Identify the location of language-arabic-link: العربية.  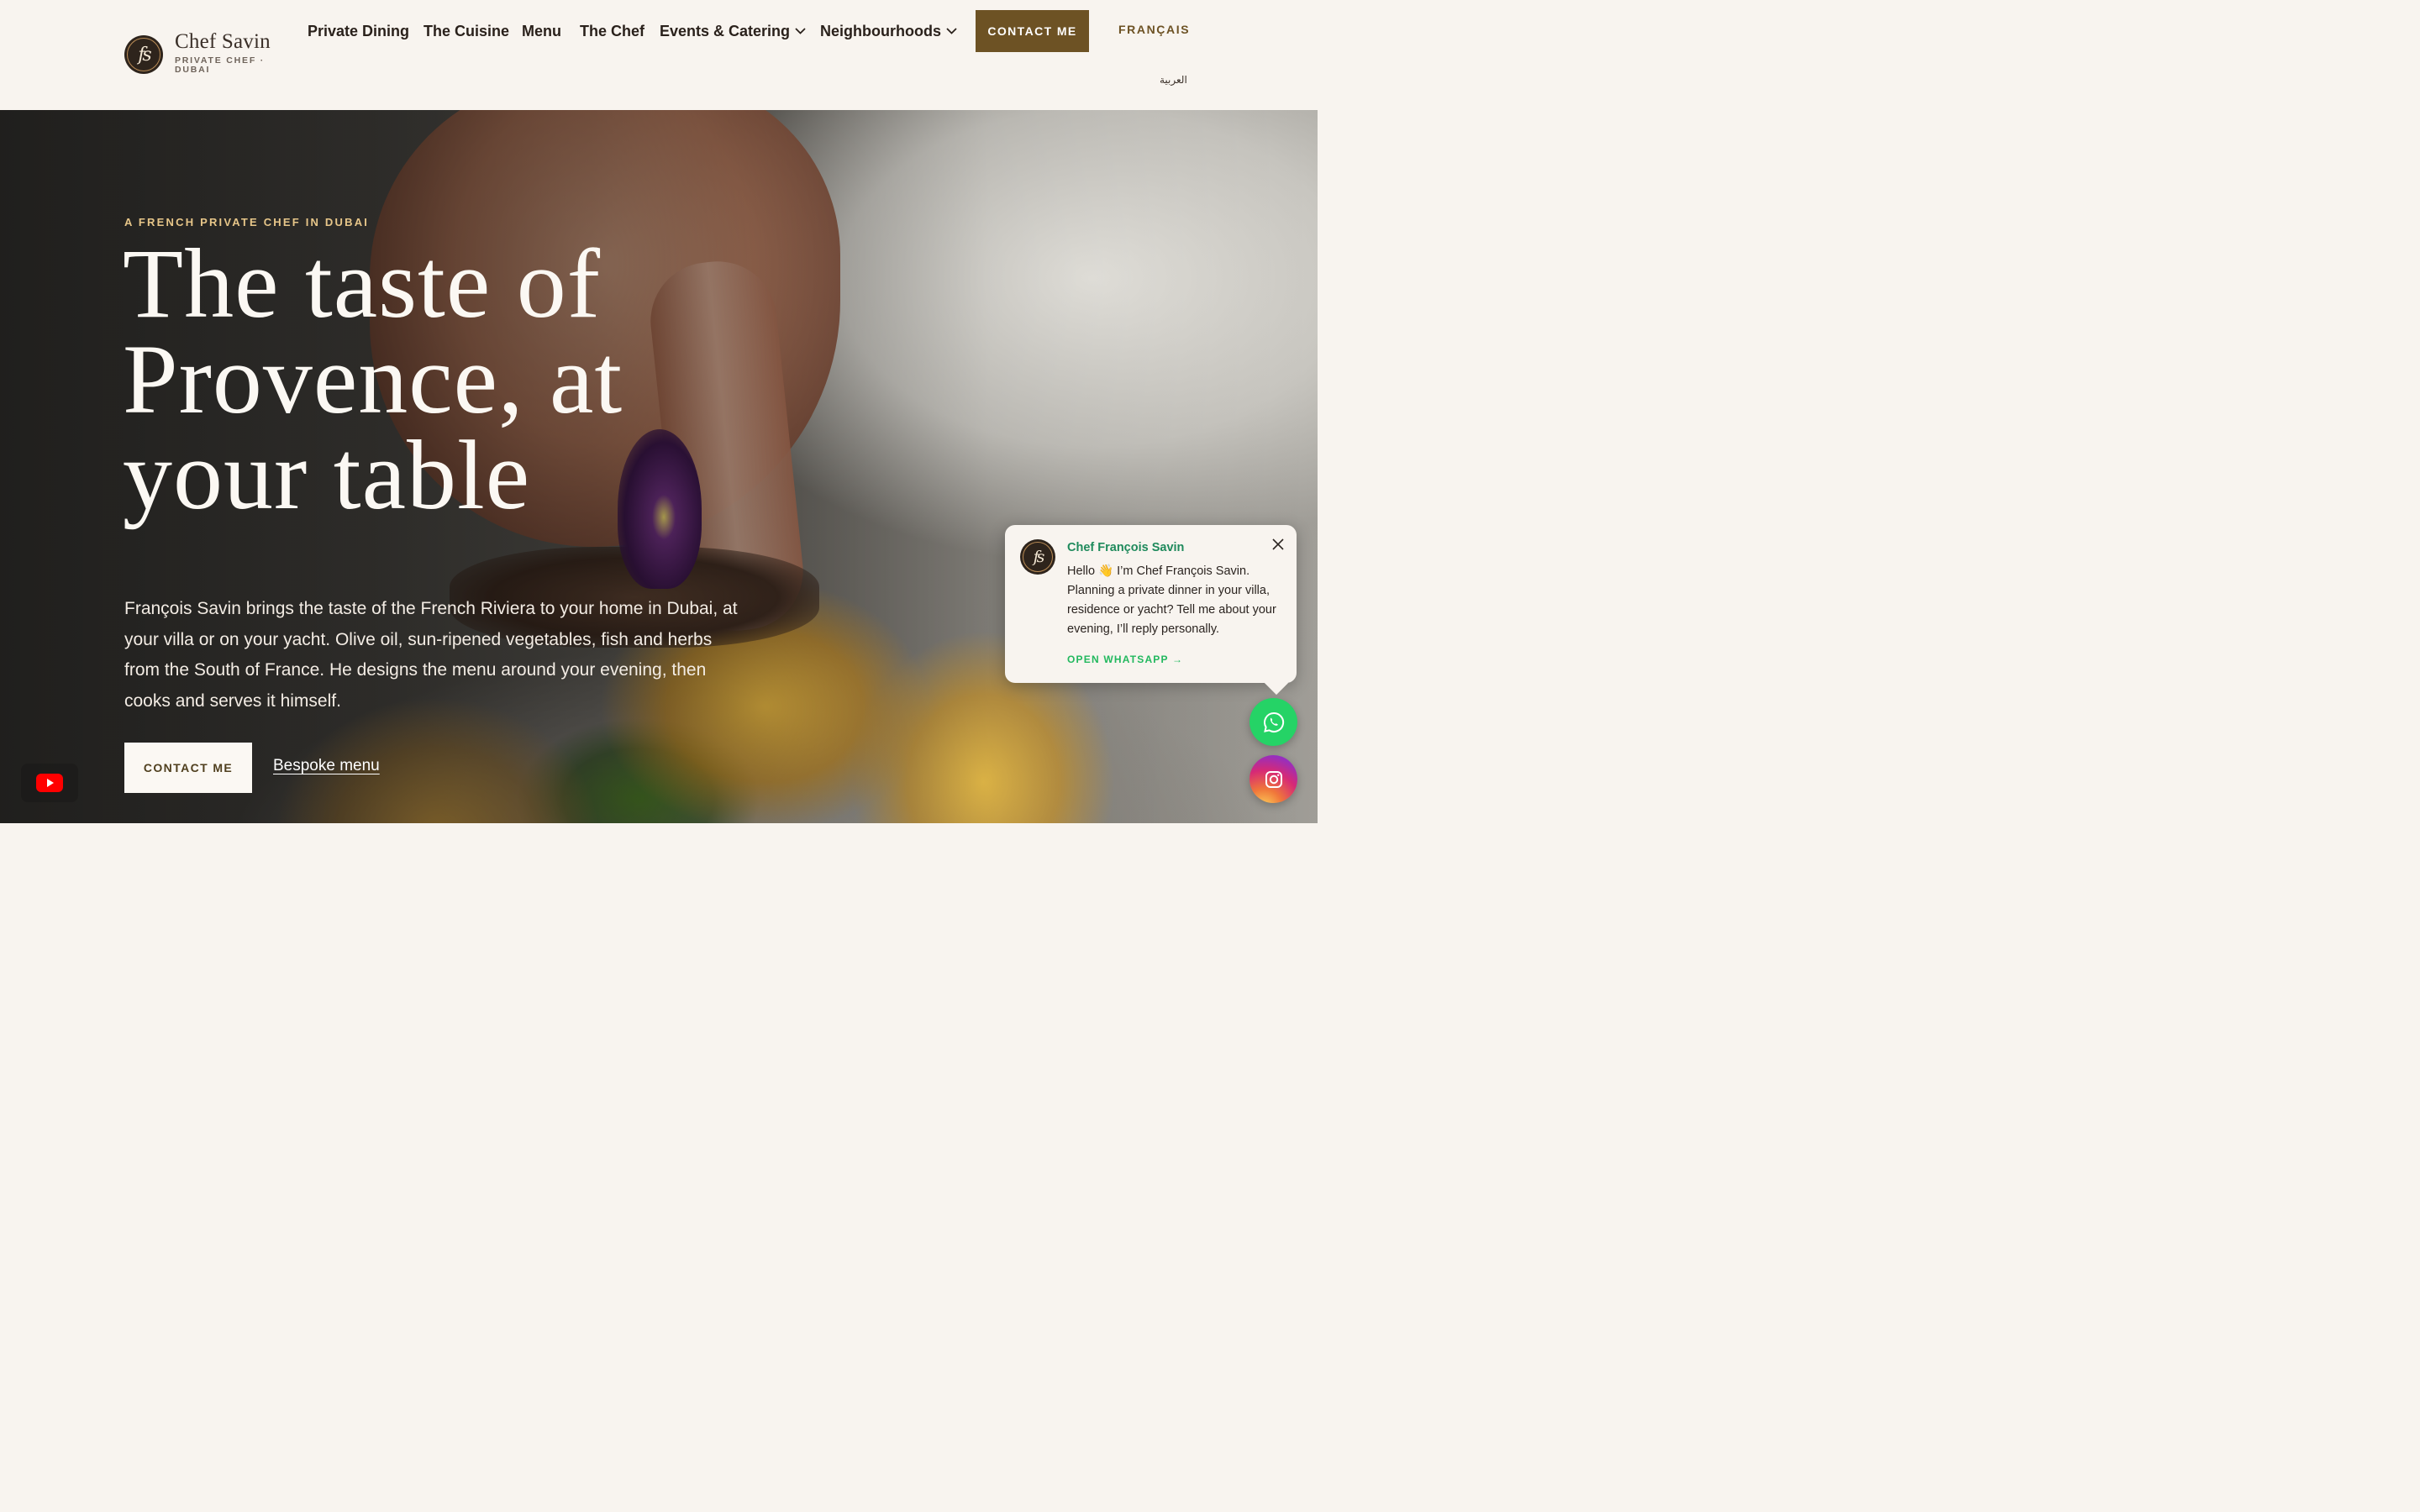
(1173, 80).